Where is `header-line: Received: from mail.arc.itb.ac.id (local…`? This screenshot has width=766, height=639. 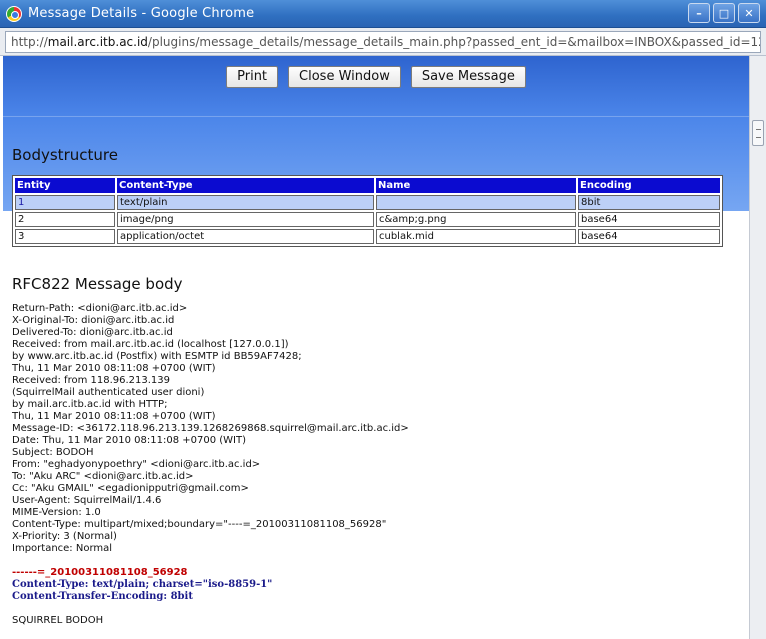 header-line: Received: from mail.arc.itb.ac.id (local… is located at coordinates (150, 344).